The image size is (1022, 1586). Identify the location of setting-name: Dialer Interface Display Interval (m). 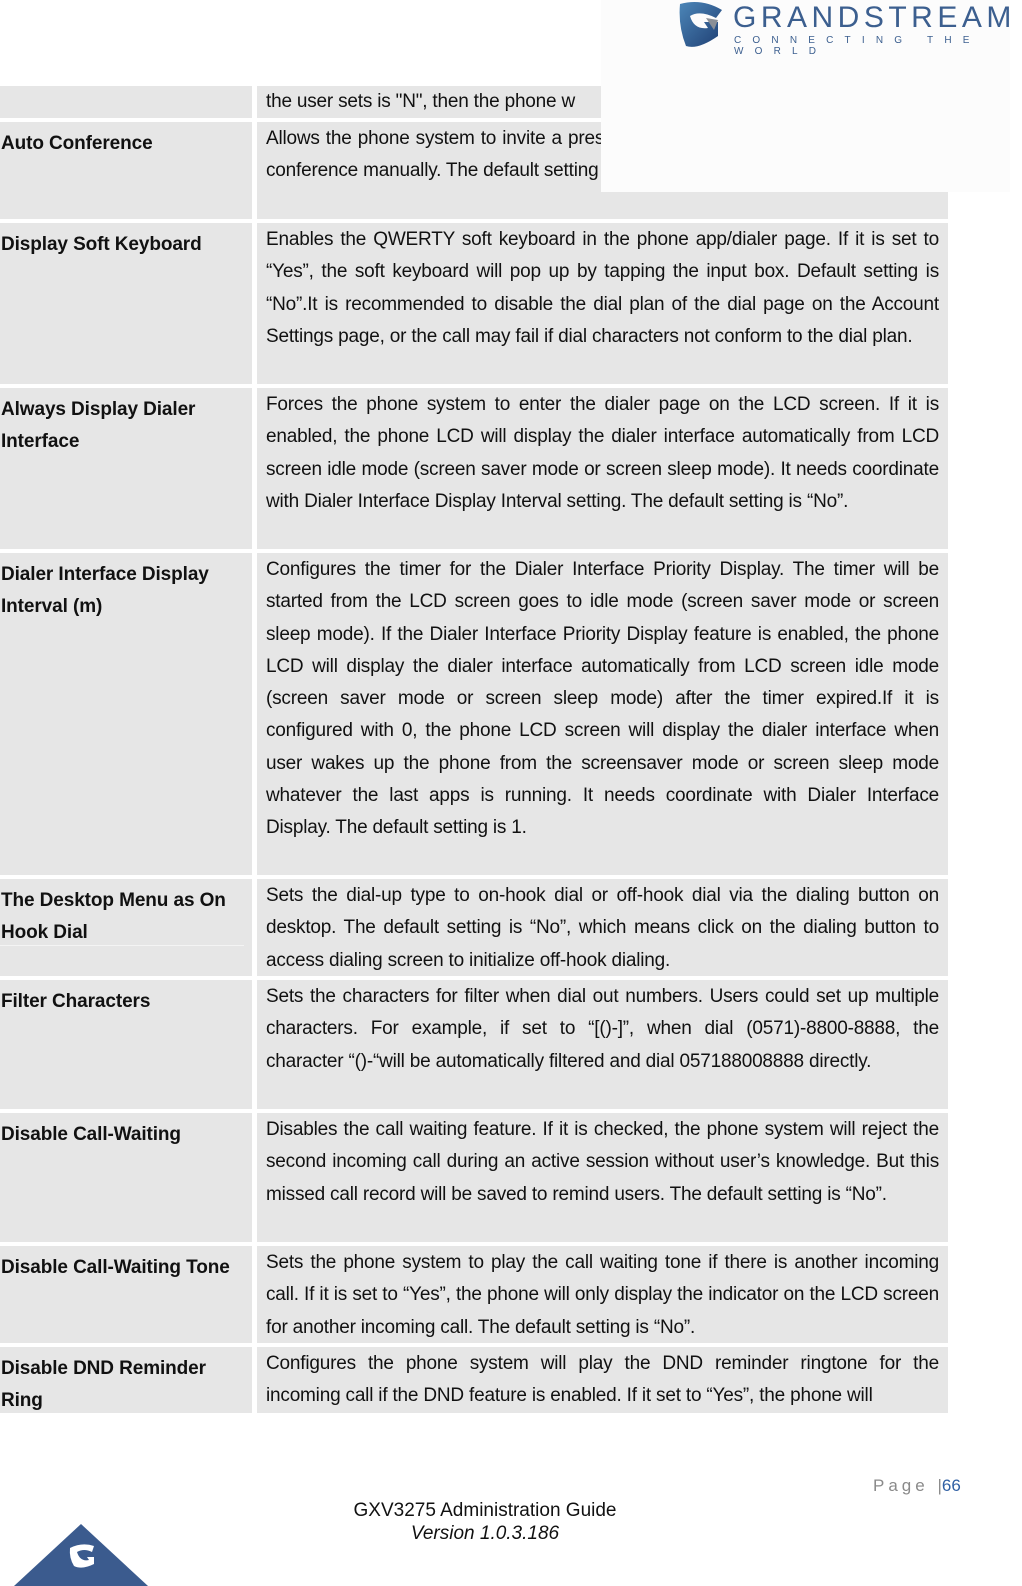
(126, 714).